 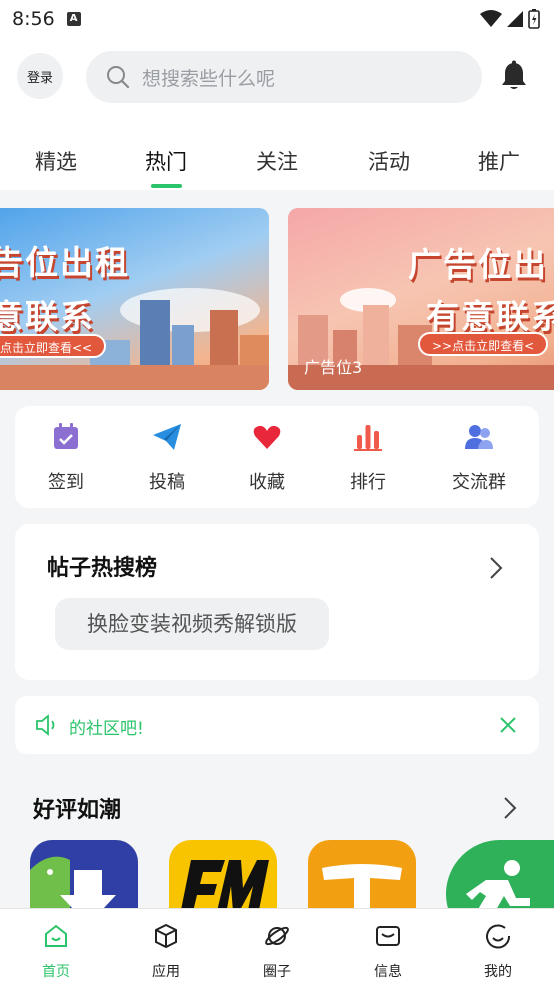 What do you see at coordinates (534, 19) in the screenshot?
I see `battery-icon` at bounding box center [534, 19].